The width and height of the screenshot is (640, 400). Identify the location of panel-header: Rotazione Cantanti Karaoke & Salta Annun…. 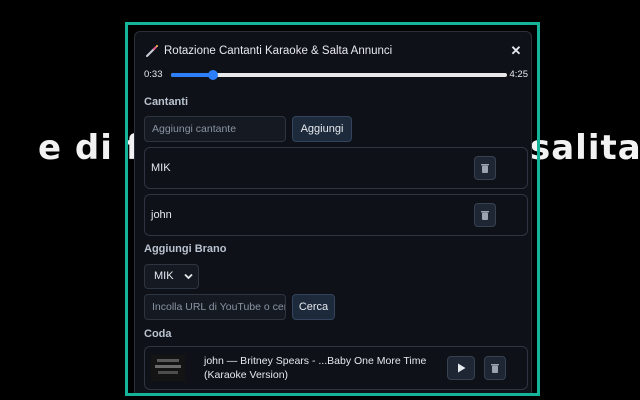
(334, 51).